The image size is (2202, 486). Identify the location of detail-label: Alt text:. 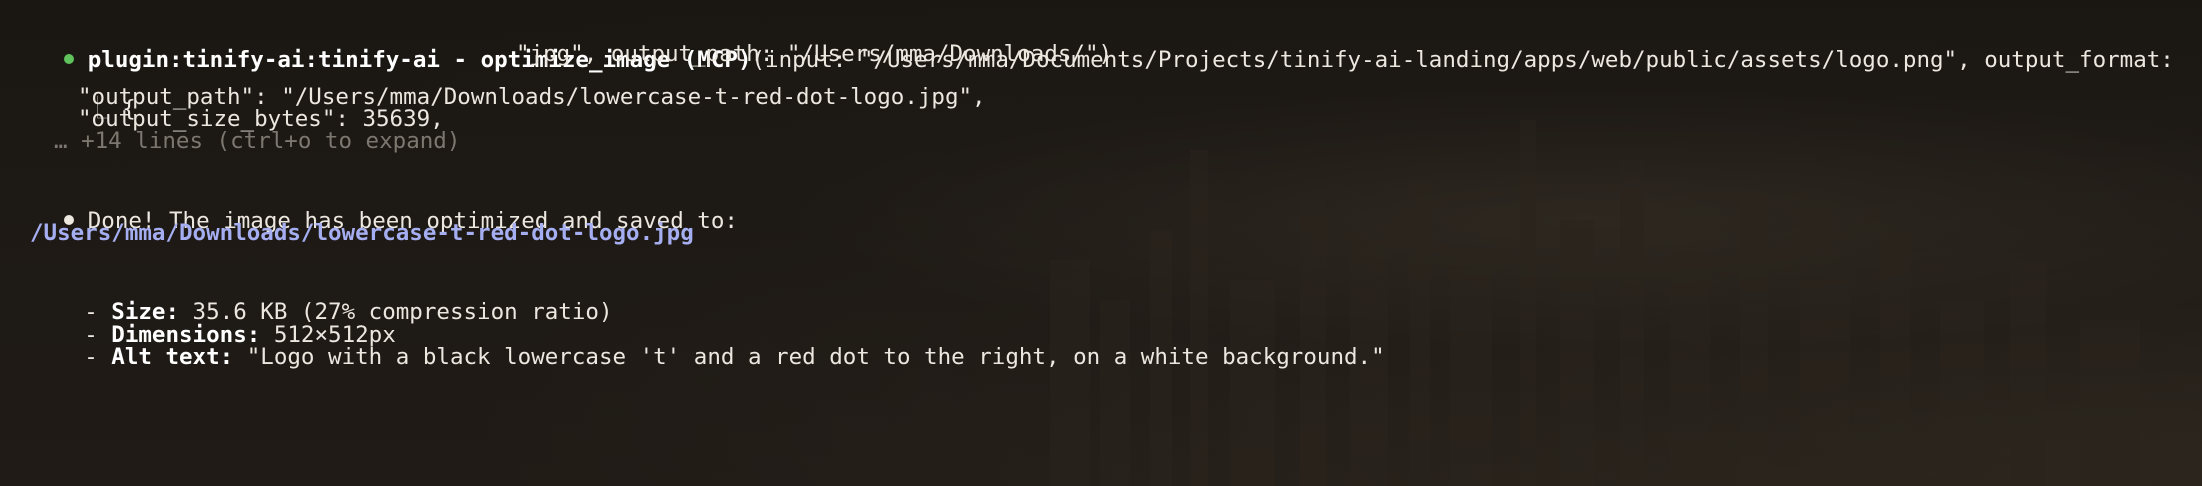
(172, 357).